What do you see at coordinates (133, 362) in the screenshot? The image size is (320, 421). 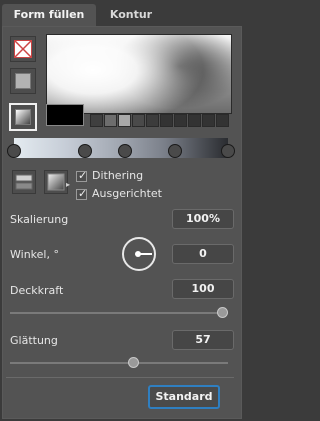 I see `smoothing-slider-thumb` at bounding box center [133, 362].